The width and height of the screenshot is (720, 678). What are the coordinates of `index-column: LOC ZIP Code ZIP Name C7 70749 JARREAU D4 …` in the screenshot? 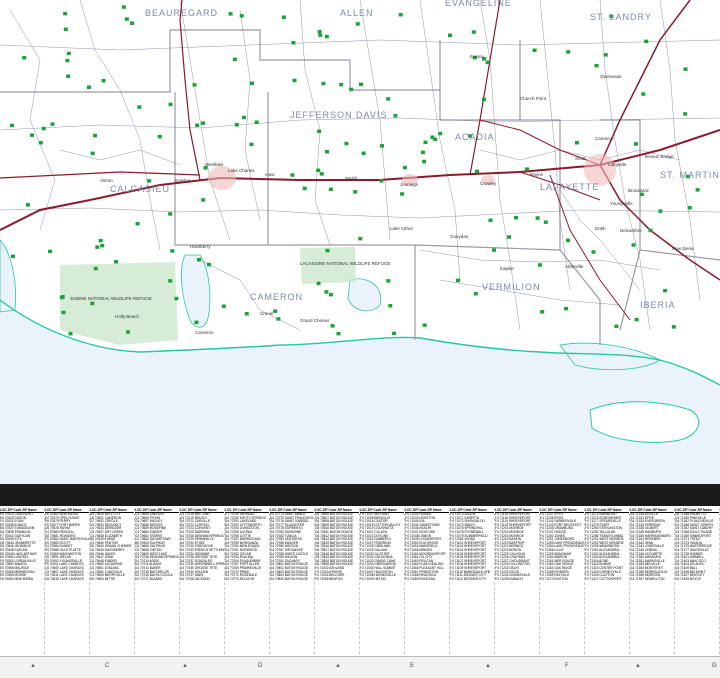 It's located at (247, 581).